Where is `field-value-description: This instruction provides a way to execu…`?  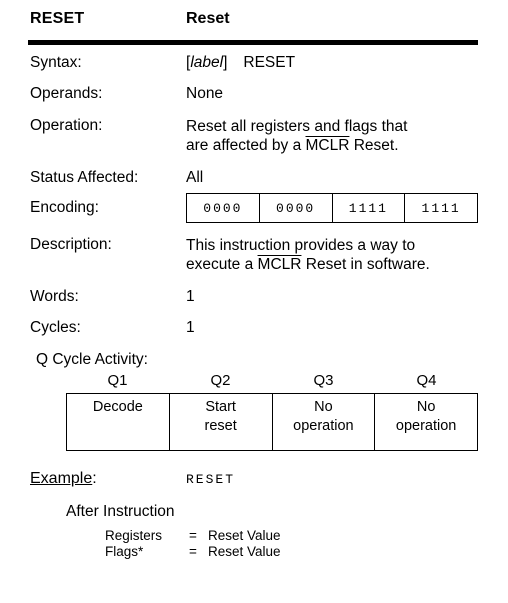 field-value-description: This instruction provides a way to execu… is located at coordinates (336, 255).